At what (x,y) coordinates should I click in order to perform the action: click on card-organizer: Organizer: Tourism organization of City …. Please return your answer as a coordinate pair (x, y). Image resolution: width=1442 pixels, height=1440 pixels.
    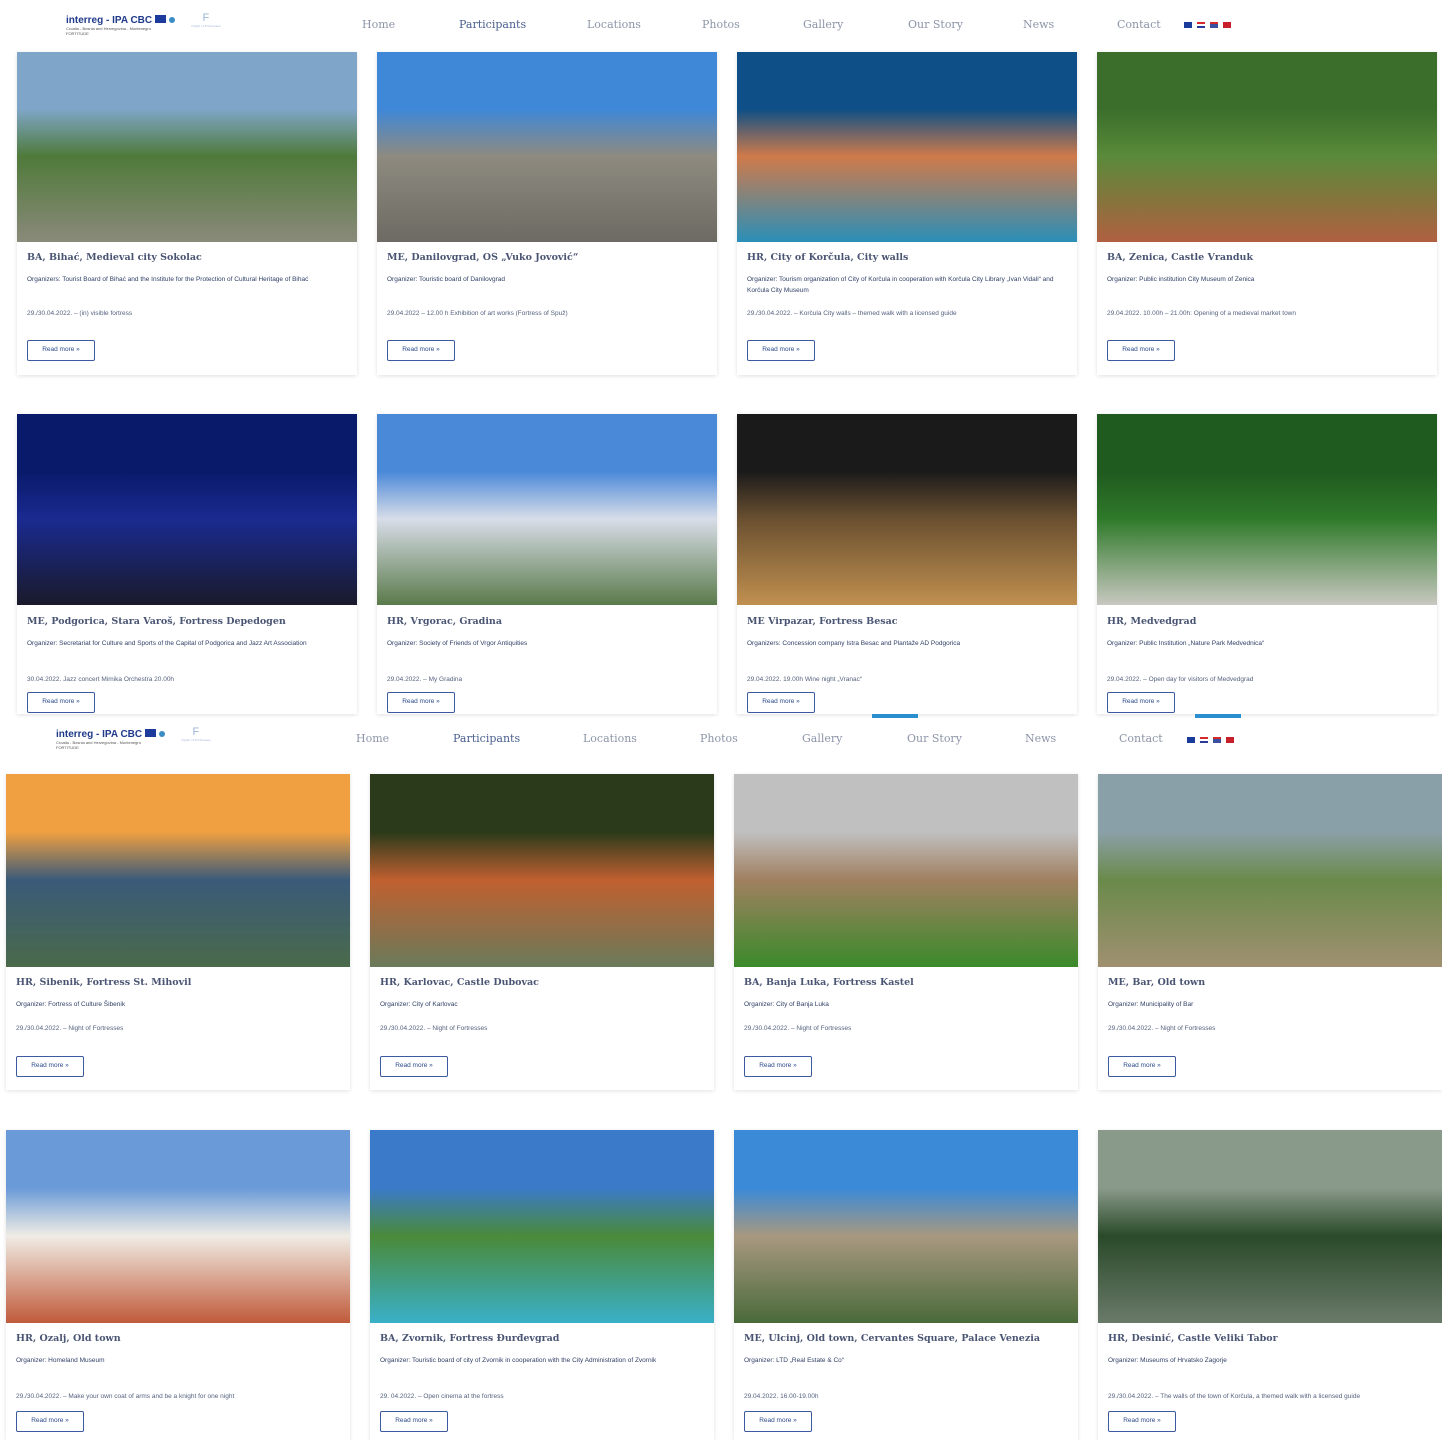
    Looking at the image, I should click on (900, 285).